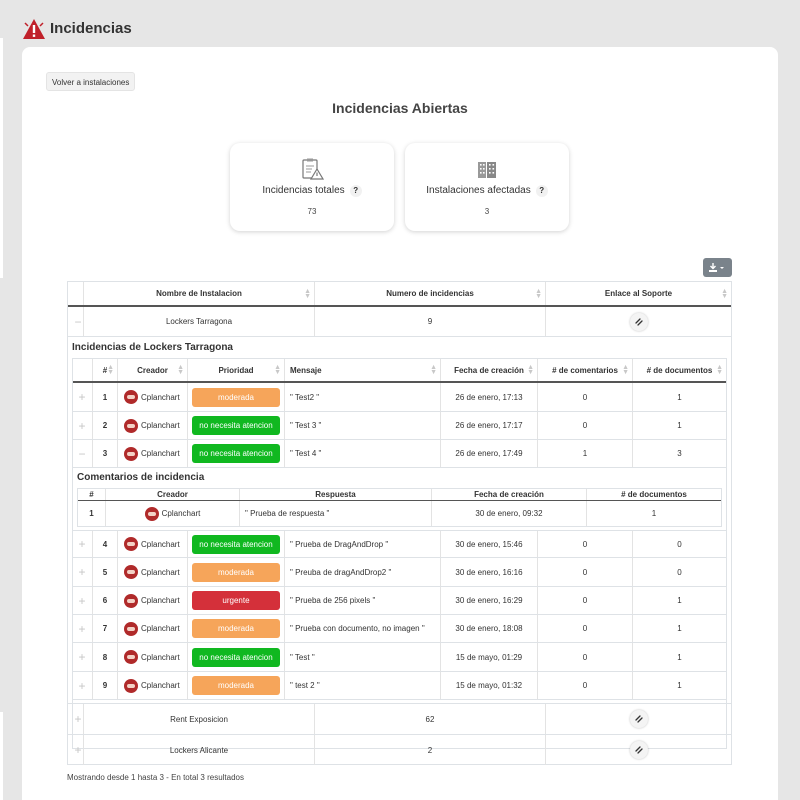  What do you see at coordinates (91, 28) in the screenshot?
I see `page-title: Incidencias` at bounding box center [91, 28].